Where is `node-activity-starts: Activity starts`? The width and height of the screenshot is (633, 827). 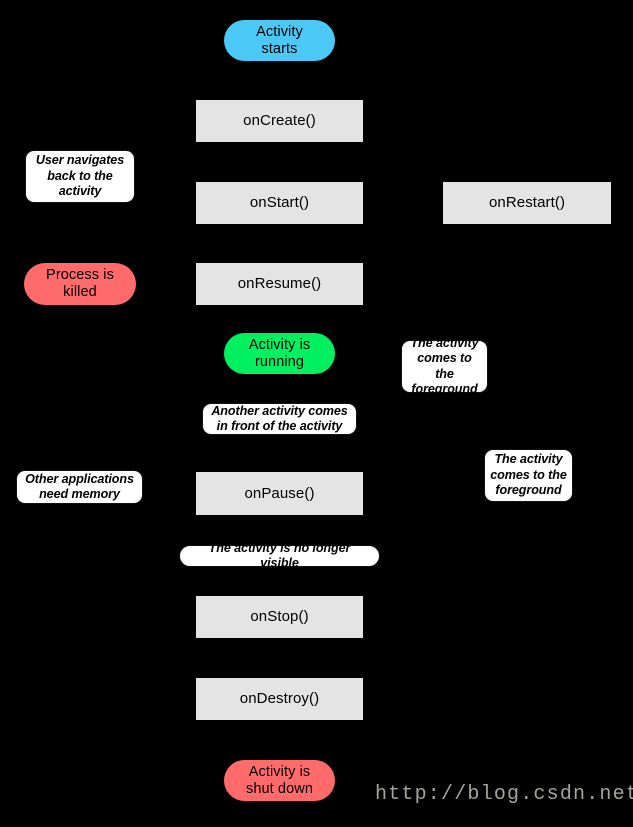
node-activity-starts: Activity starts is located at coordinates (279, 40).